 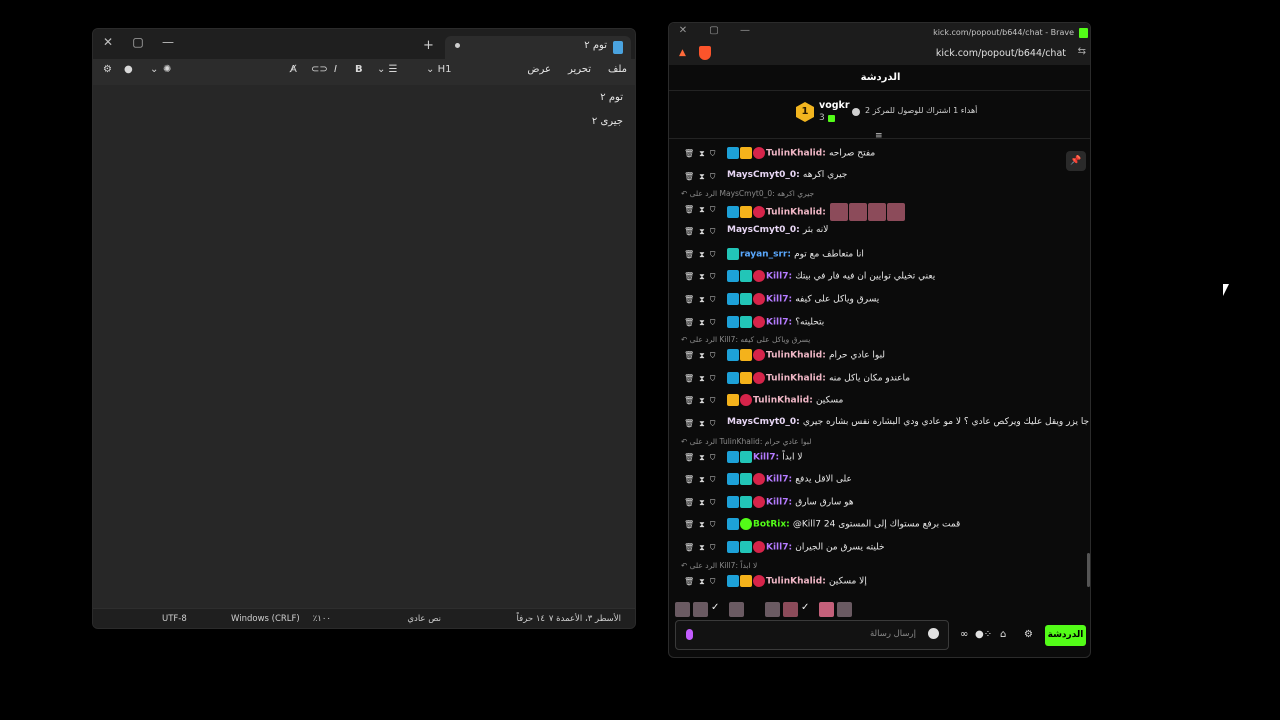 What do you see at coordinates (769, 525) in the screenshot?
I see `chat-username: BotRix` at bounding box center [769, 525].